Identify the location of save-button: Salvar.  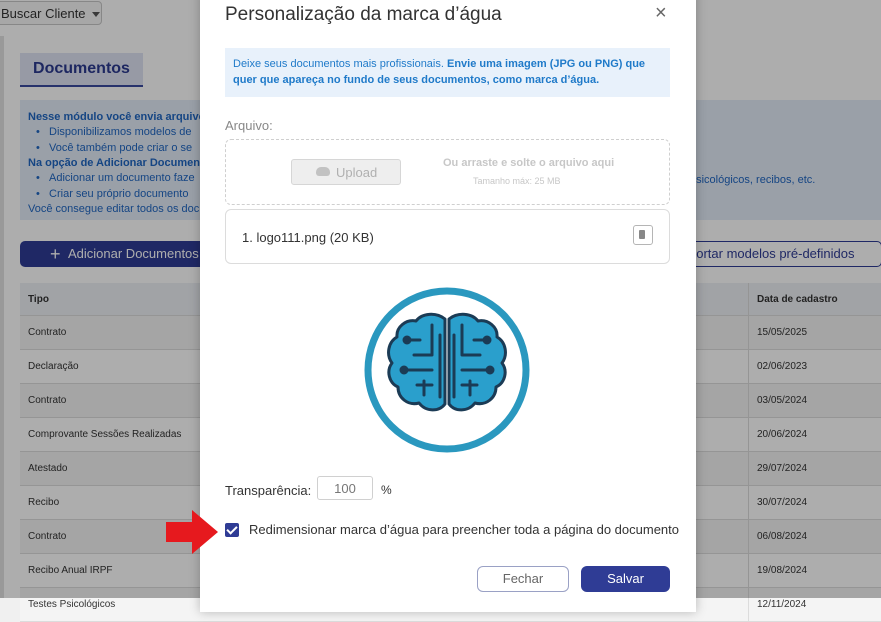
(625, 579).